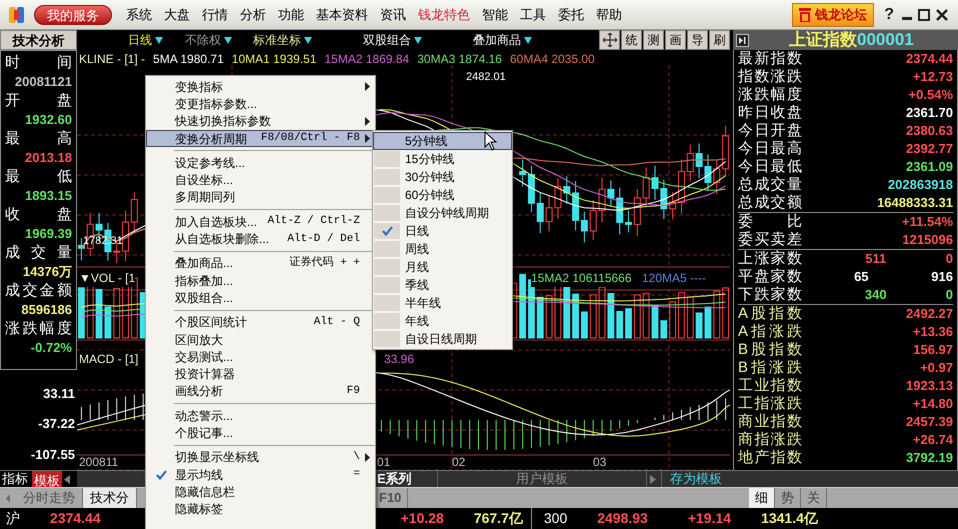 The image size is (958, 529). I want to click on tool-button: 导, so click(697, 40).